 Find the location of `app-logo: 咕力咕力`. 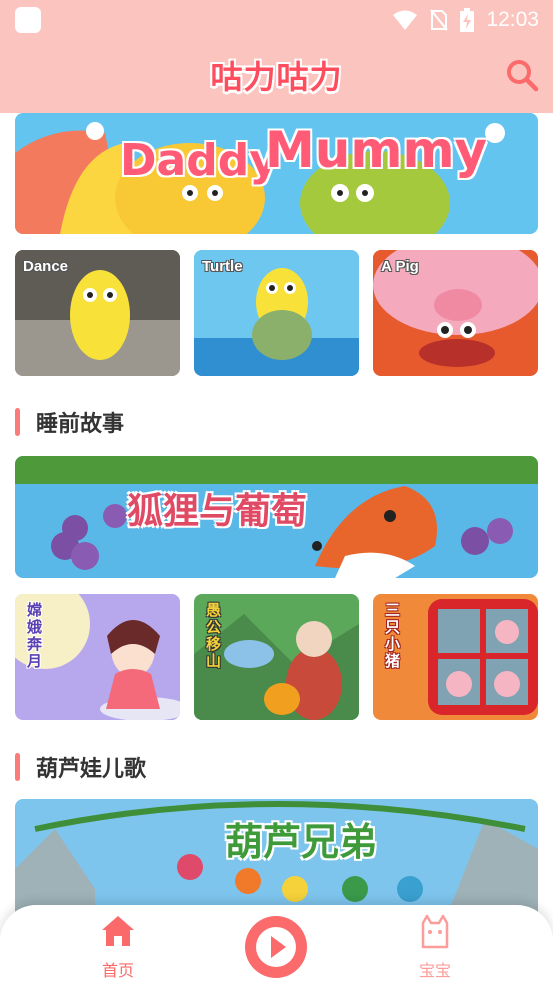

app-logo: 咕力咕力 is located at coordinates (276, 75).